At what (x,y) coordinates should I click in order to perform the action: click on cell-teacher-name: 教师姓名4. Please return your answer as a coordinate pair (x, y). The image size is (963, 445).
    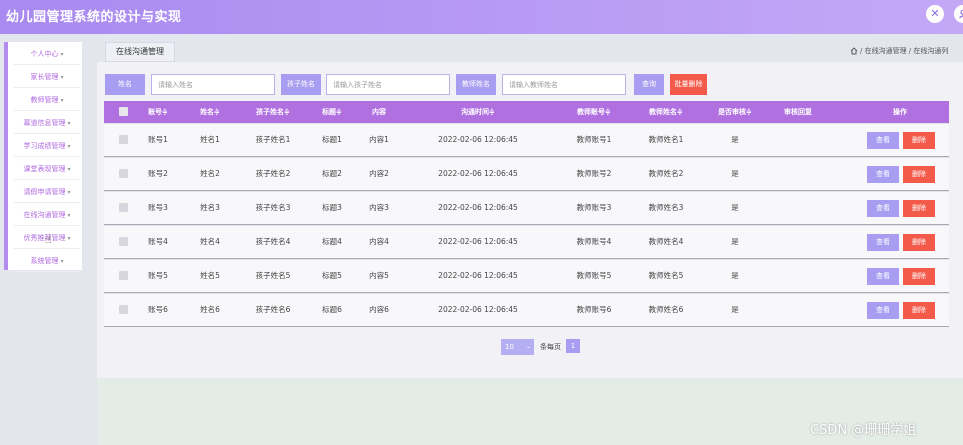
    Looking at the image, I should click on (666, 241).